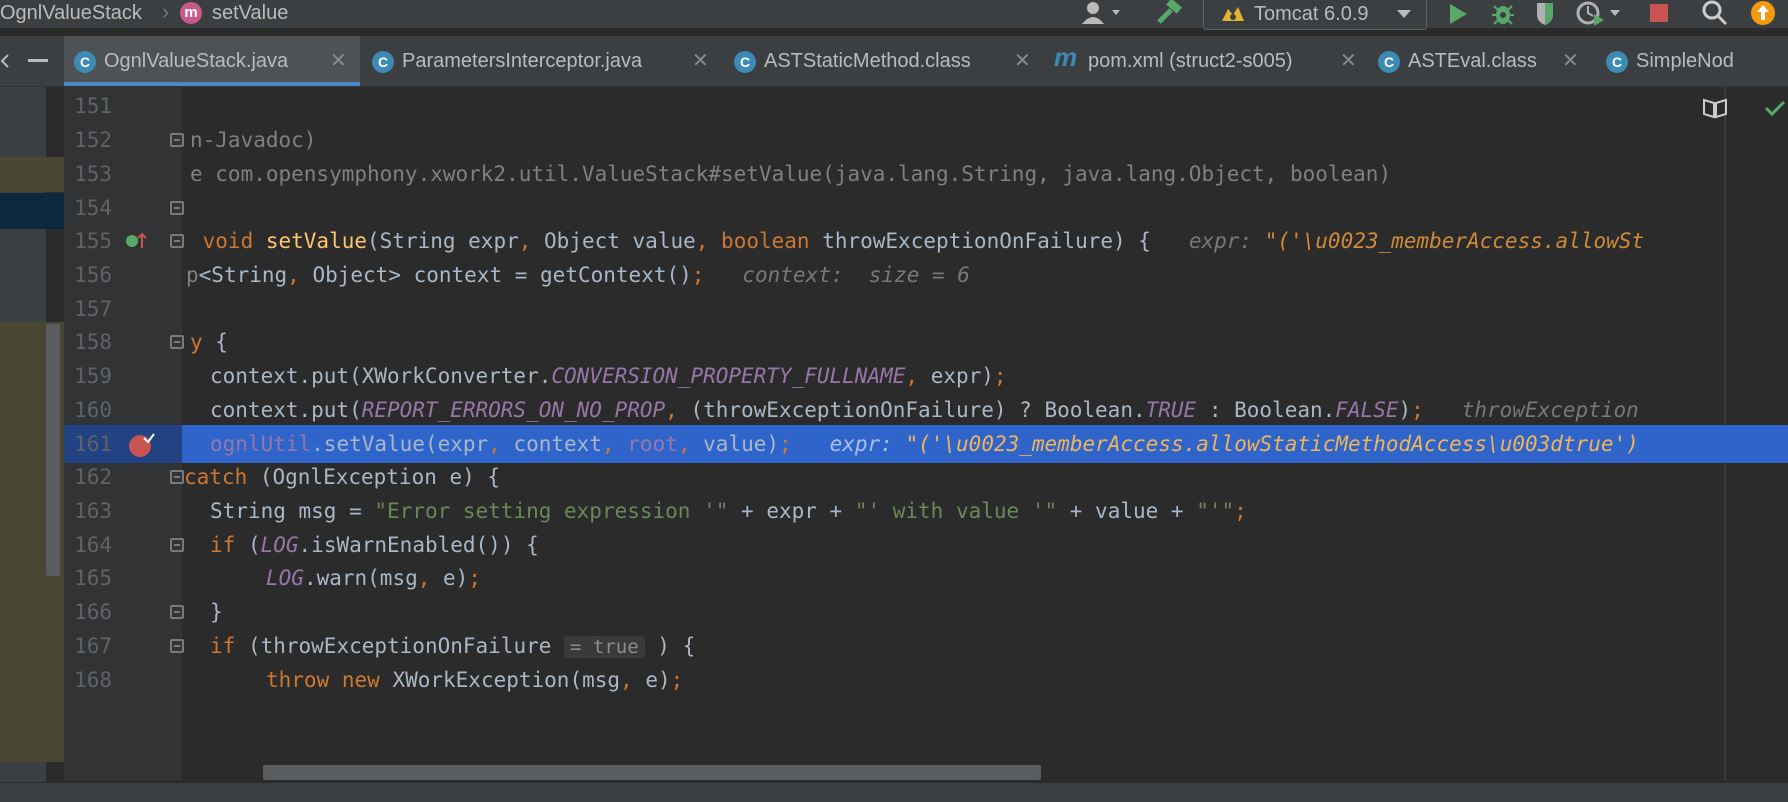 This screenshot has width=1788, height=802. Describe the element at coordinates (1600, 13) in the screenshot. I see `profile-icon` at that location.